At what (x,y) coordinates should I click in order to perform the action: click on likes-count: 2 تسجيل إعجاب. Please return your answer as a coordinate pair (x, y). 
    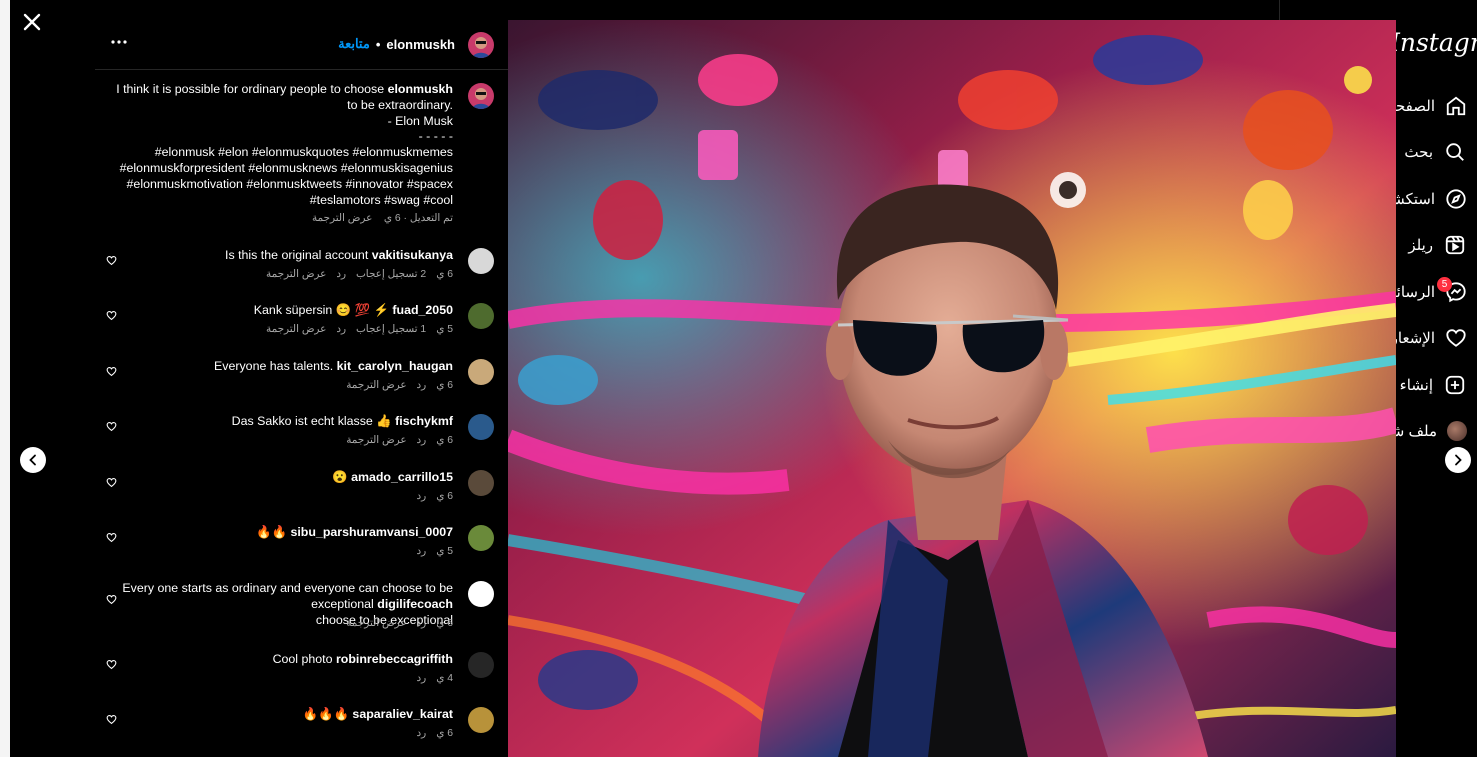
    Looking at the image, I should click on (391, 274).